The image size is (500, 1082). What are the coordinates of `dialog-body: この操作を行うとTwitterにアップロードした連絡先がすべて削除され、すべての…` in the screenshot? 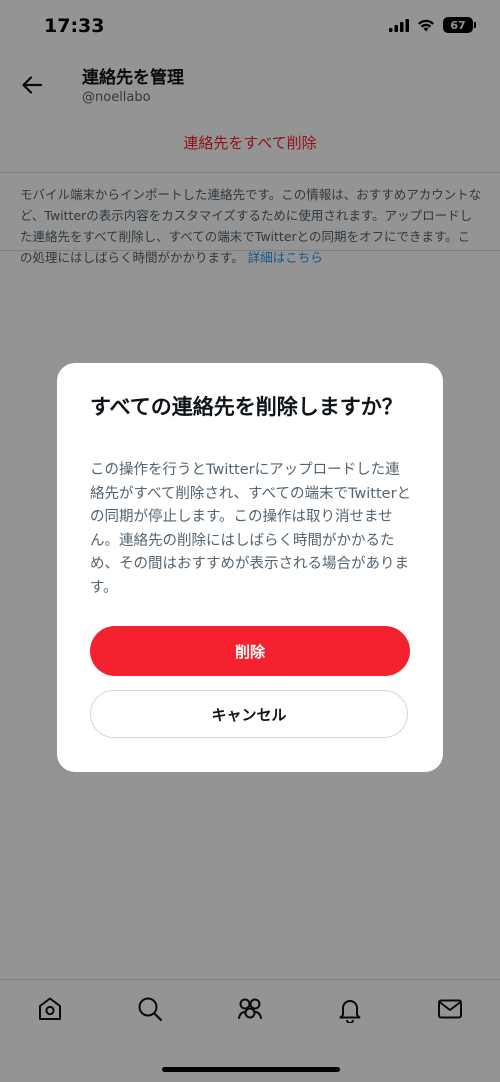 It's located at (251, 529).